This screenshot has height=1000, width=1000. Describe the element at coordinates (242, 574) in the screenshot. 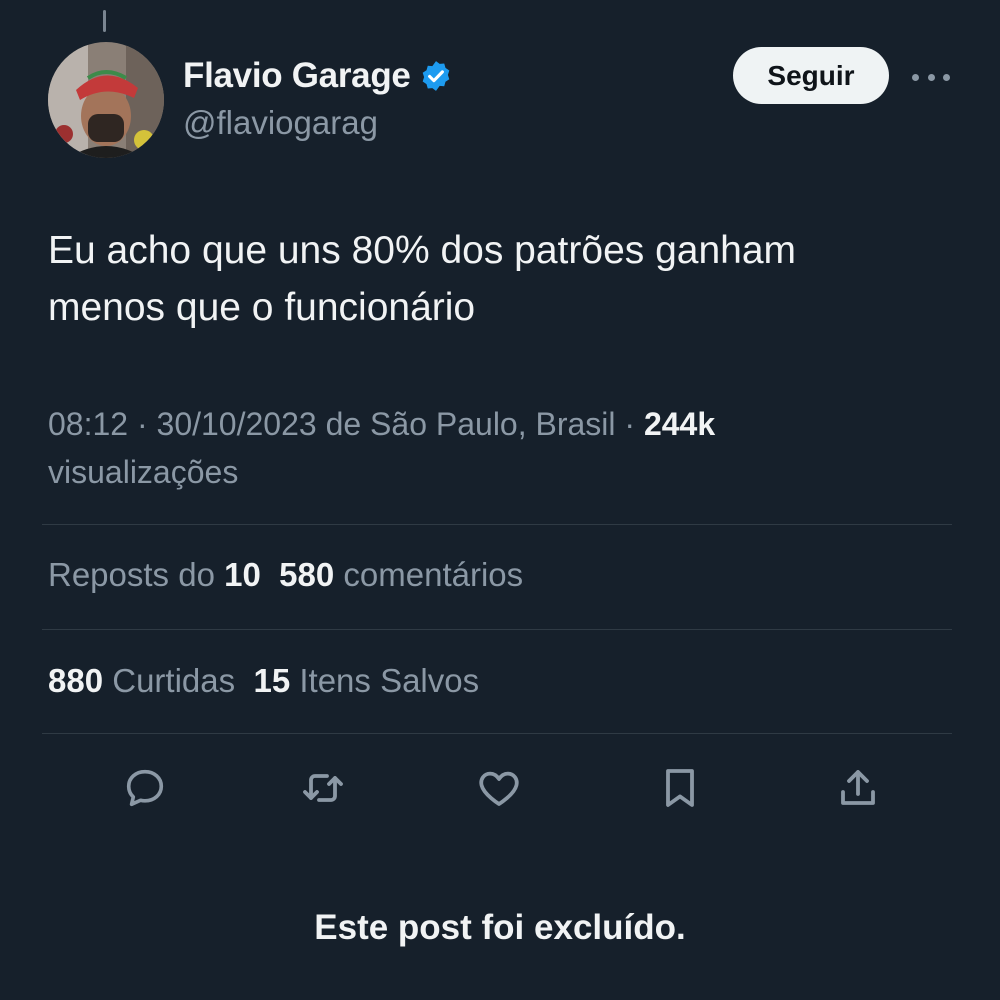

I see `reposts-count: 10` at that location.